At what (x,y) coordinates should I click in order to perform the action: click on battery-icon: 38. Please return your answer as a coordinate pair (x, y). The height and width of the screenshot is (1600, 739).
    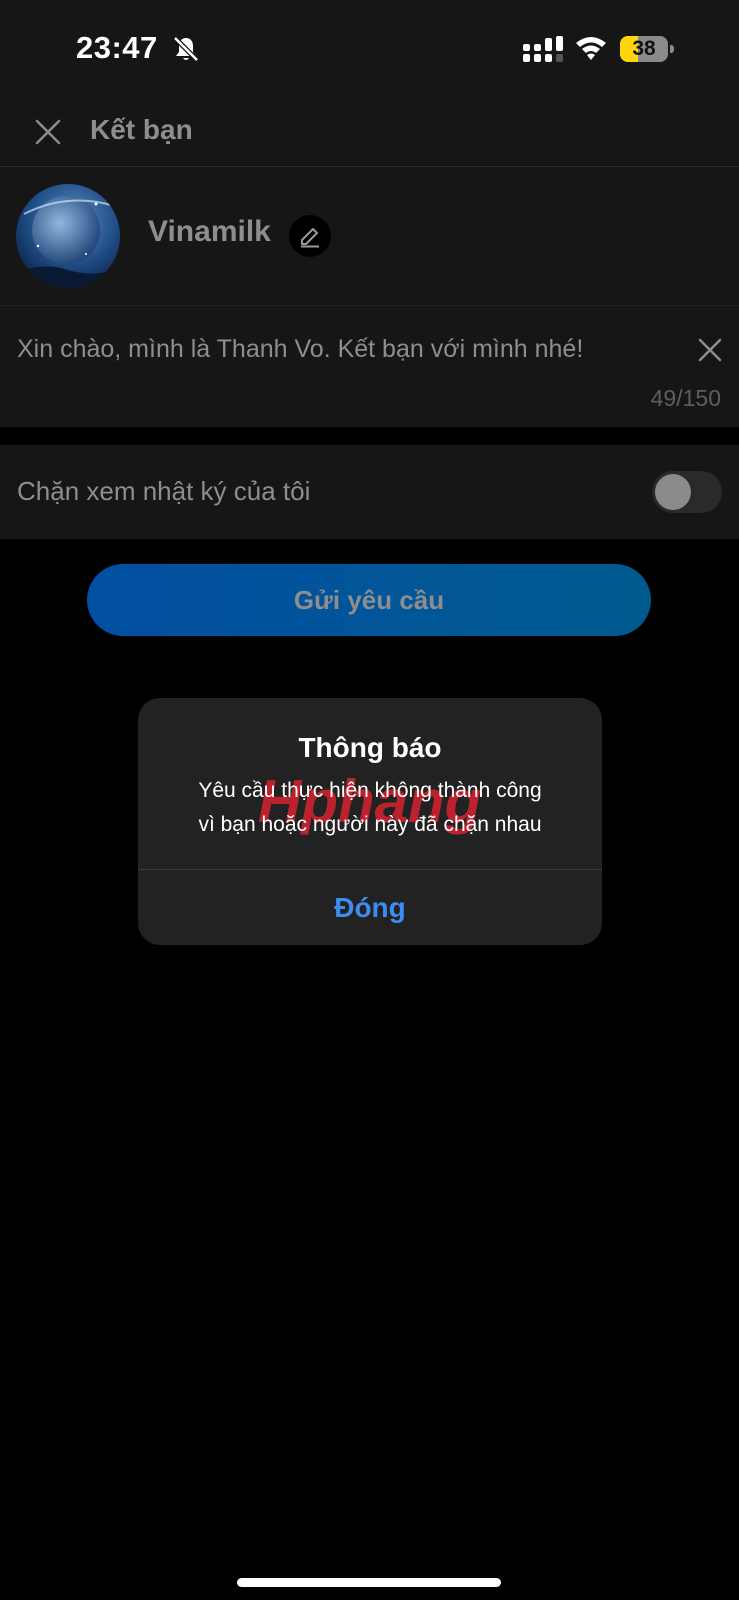
    Looking at the image, I should click on (647, 49).